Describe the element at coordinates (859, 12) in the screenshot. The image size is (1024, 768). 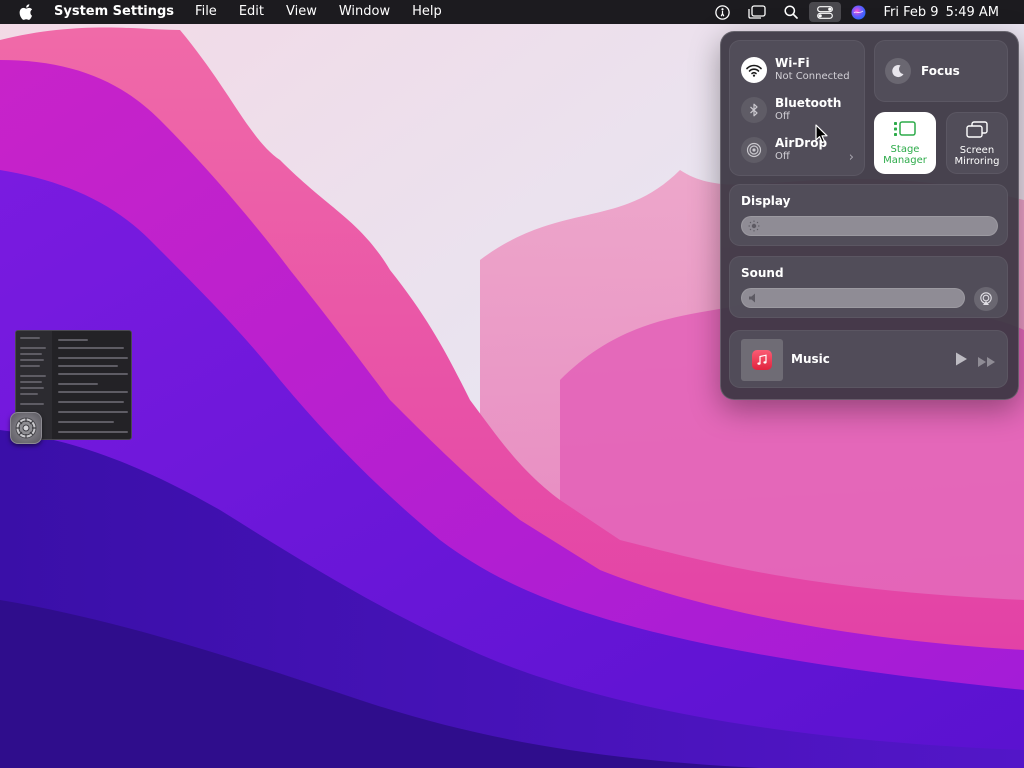
I see `siri-icon` at that location.